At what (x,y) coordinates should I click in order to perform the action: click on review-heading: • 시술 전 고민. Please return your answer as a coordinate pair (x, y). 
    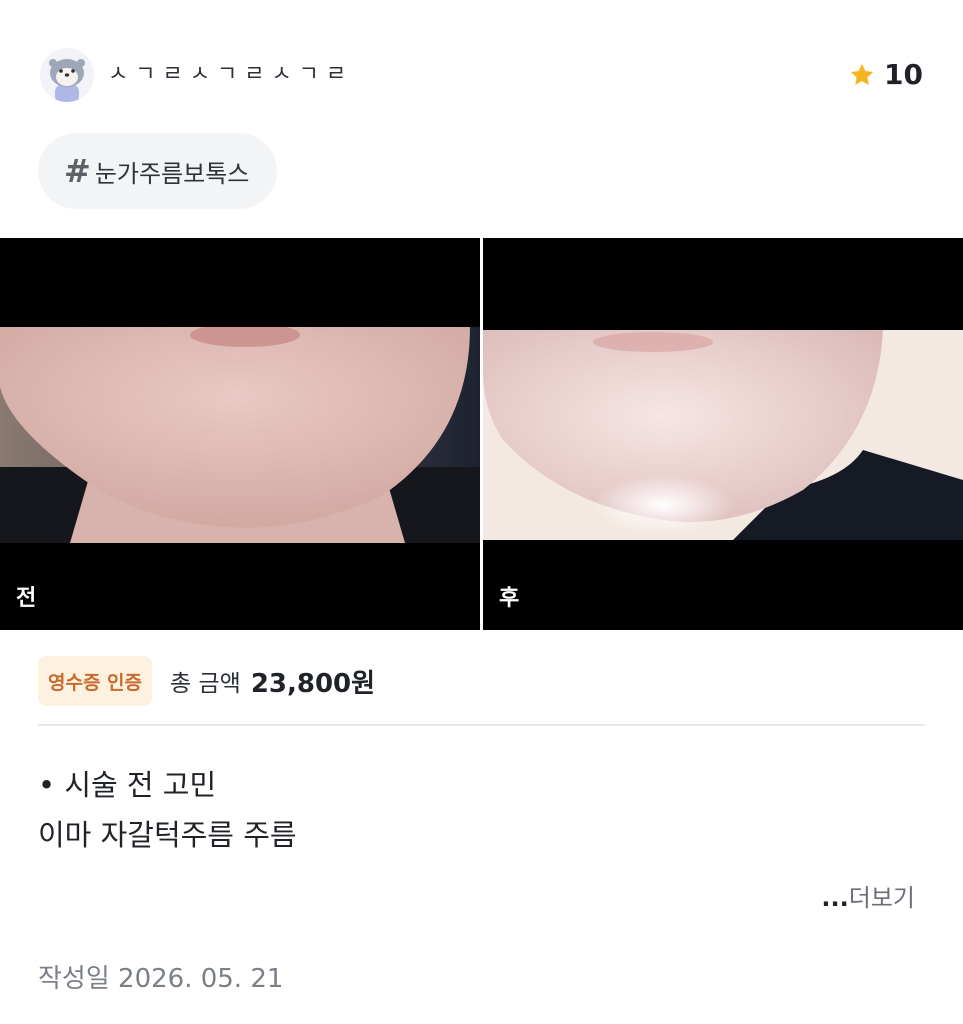
    Looking at the image, I should click on (127, 785).